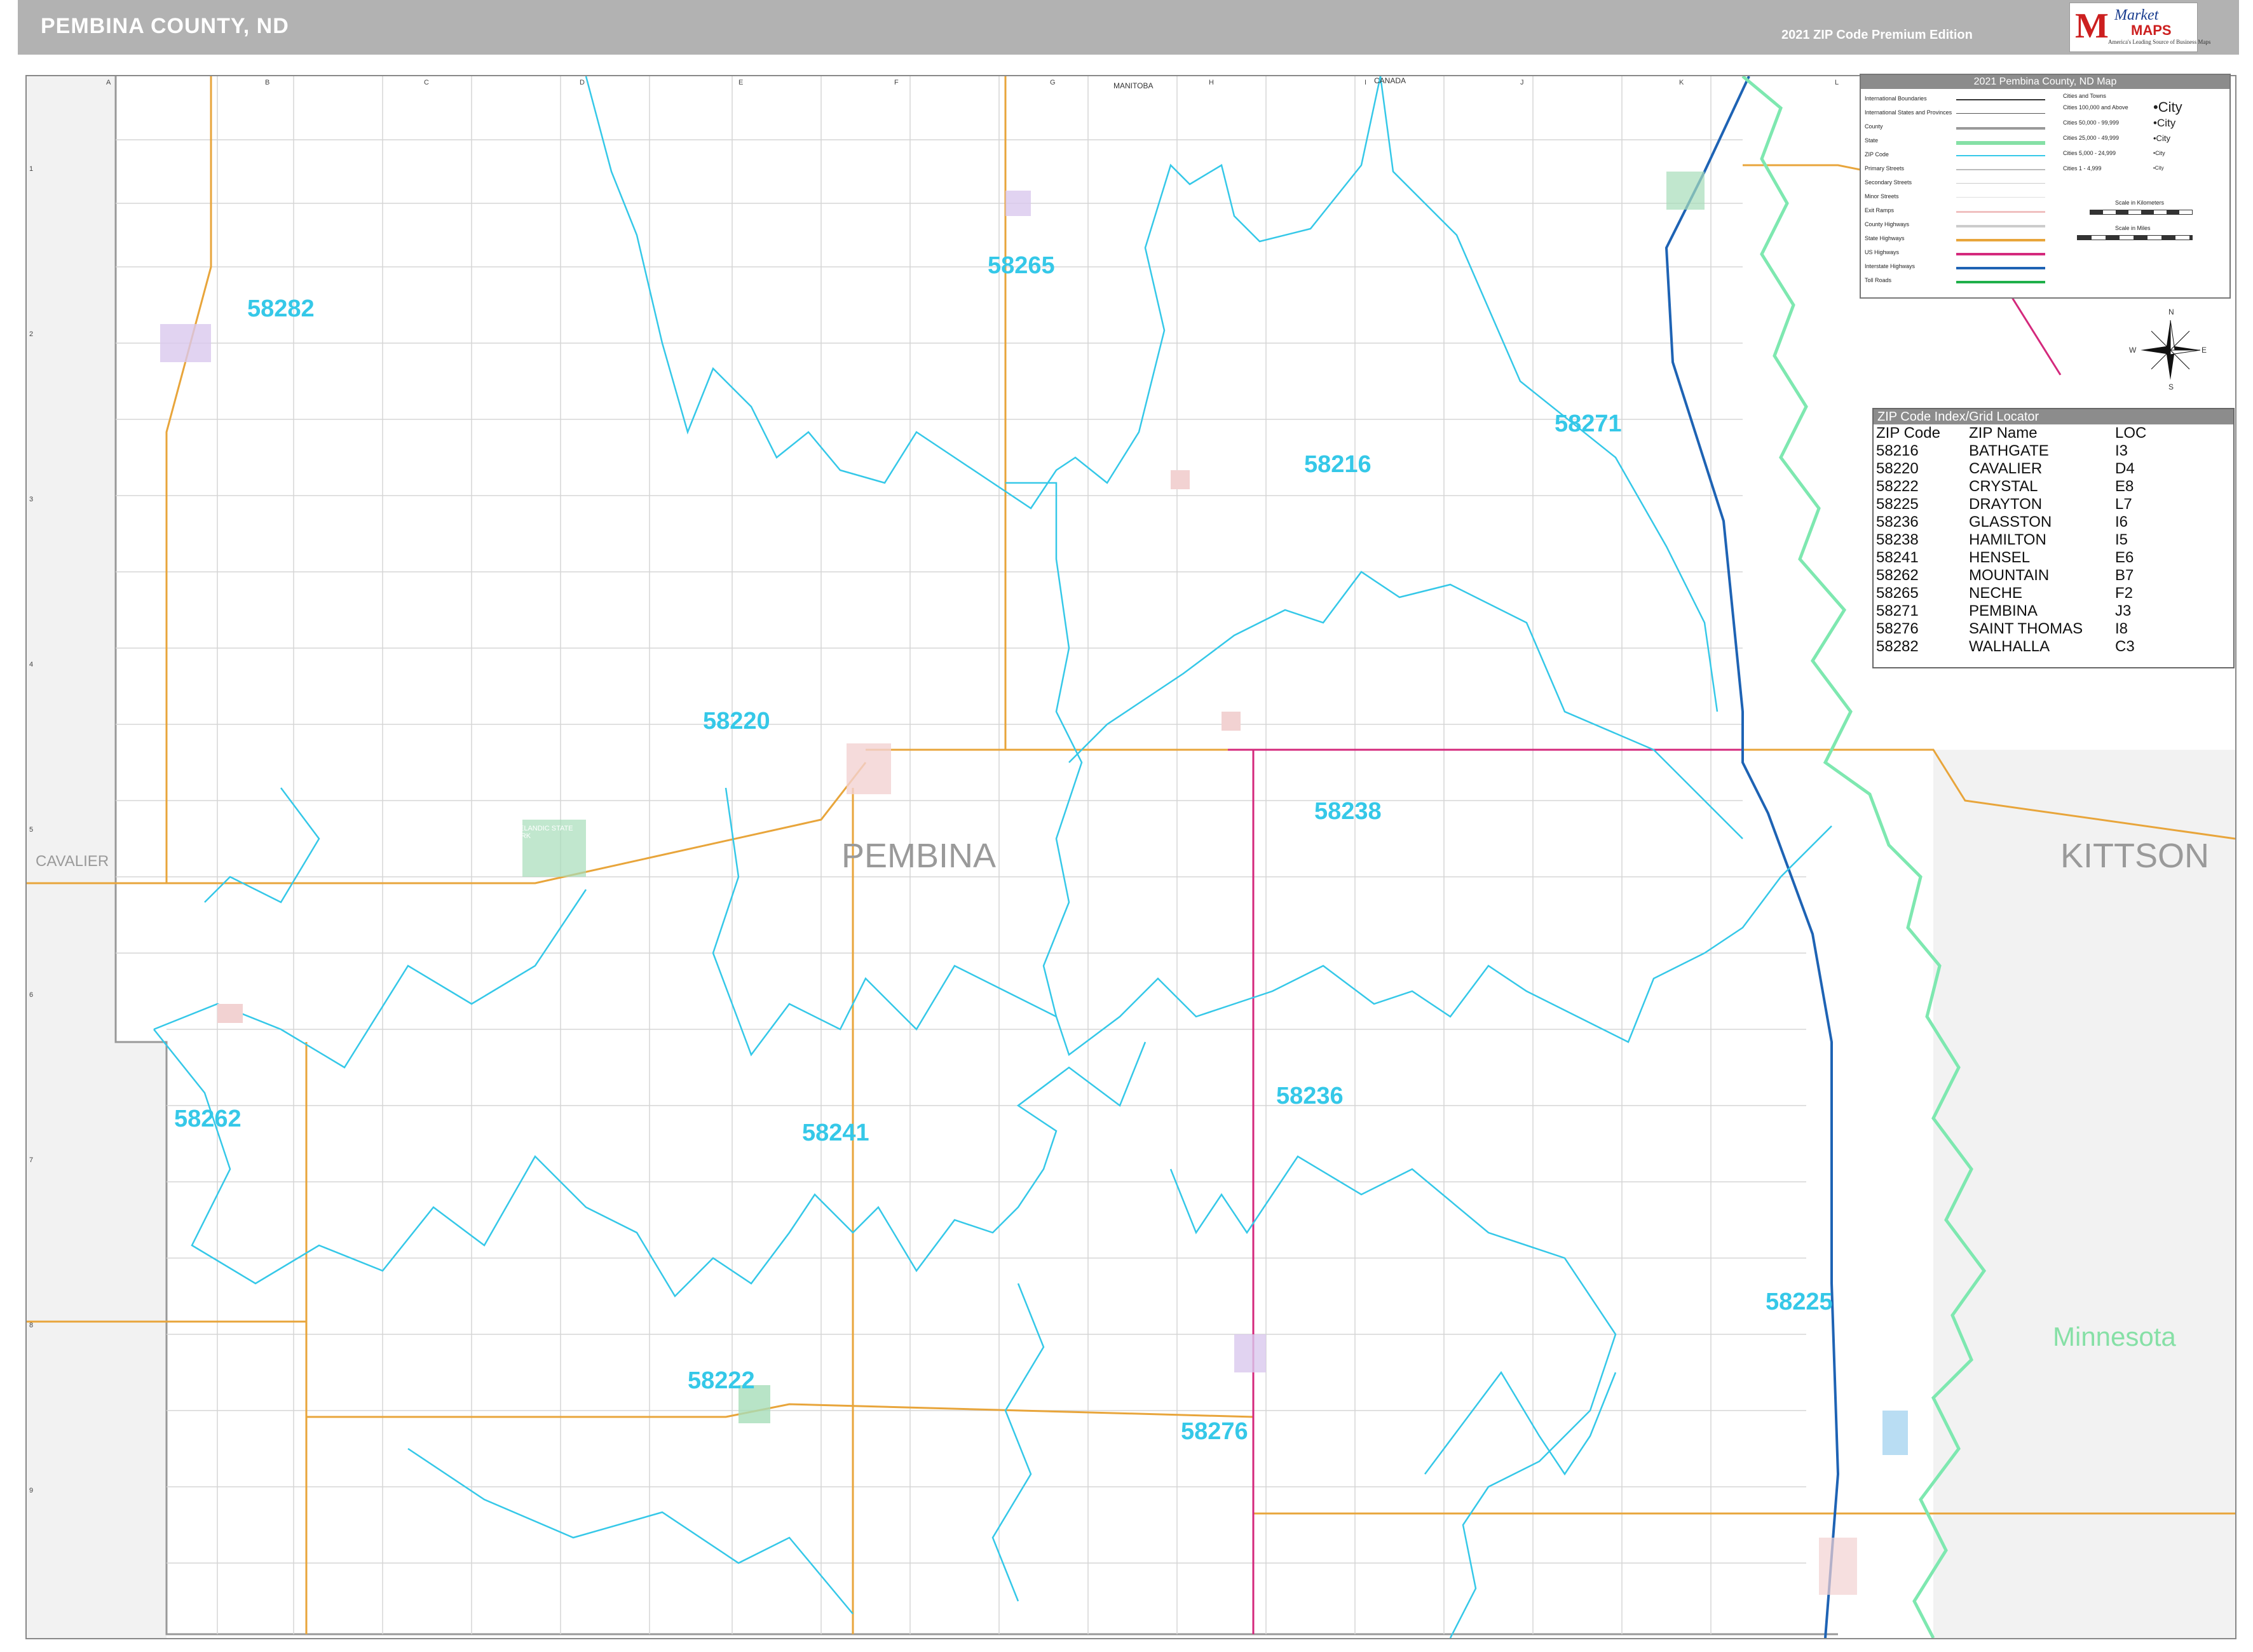 Image resolution: width=2253 pixels, height=1652 pixels. Describe the element at coordinates (1348, 812) in the screenshot. I see `zip-label: 58238` at that location.